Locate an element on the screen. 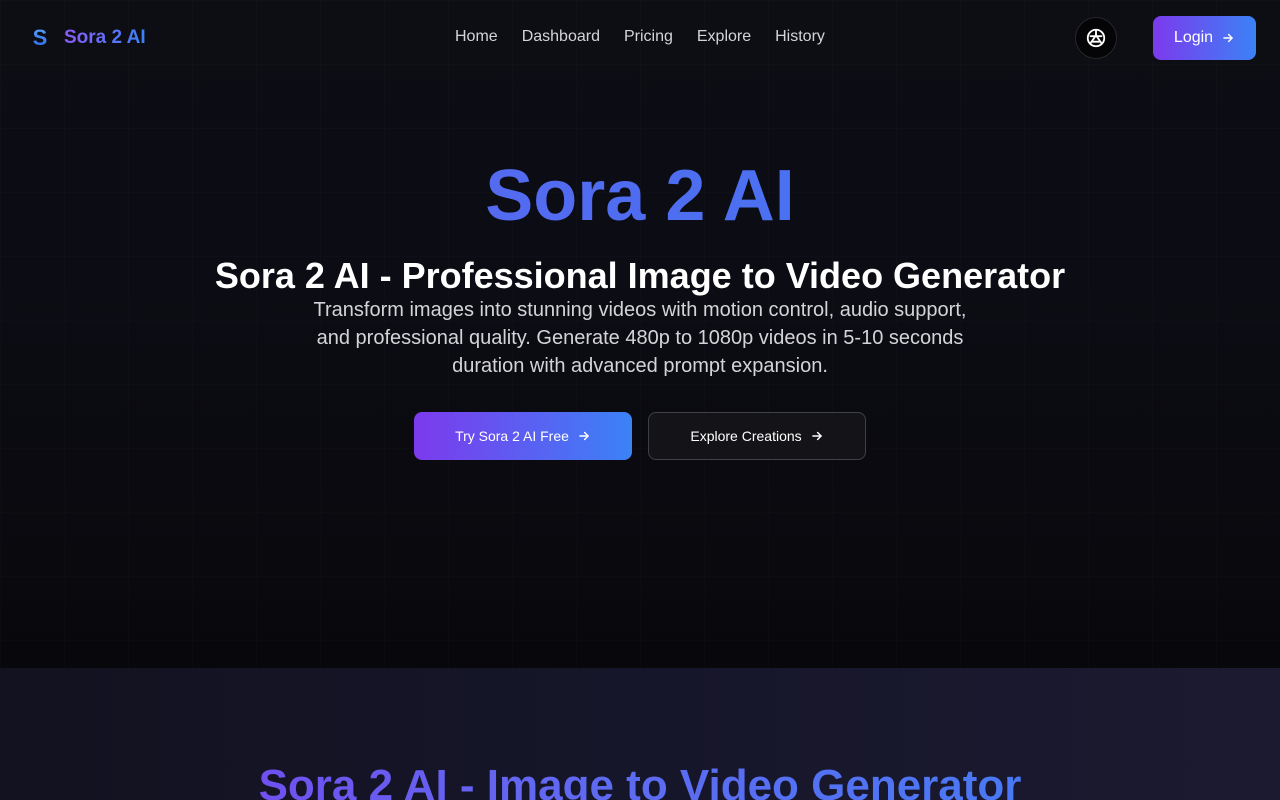  theme-toggle-button is located at coordinates (1096, 38).